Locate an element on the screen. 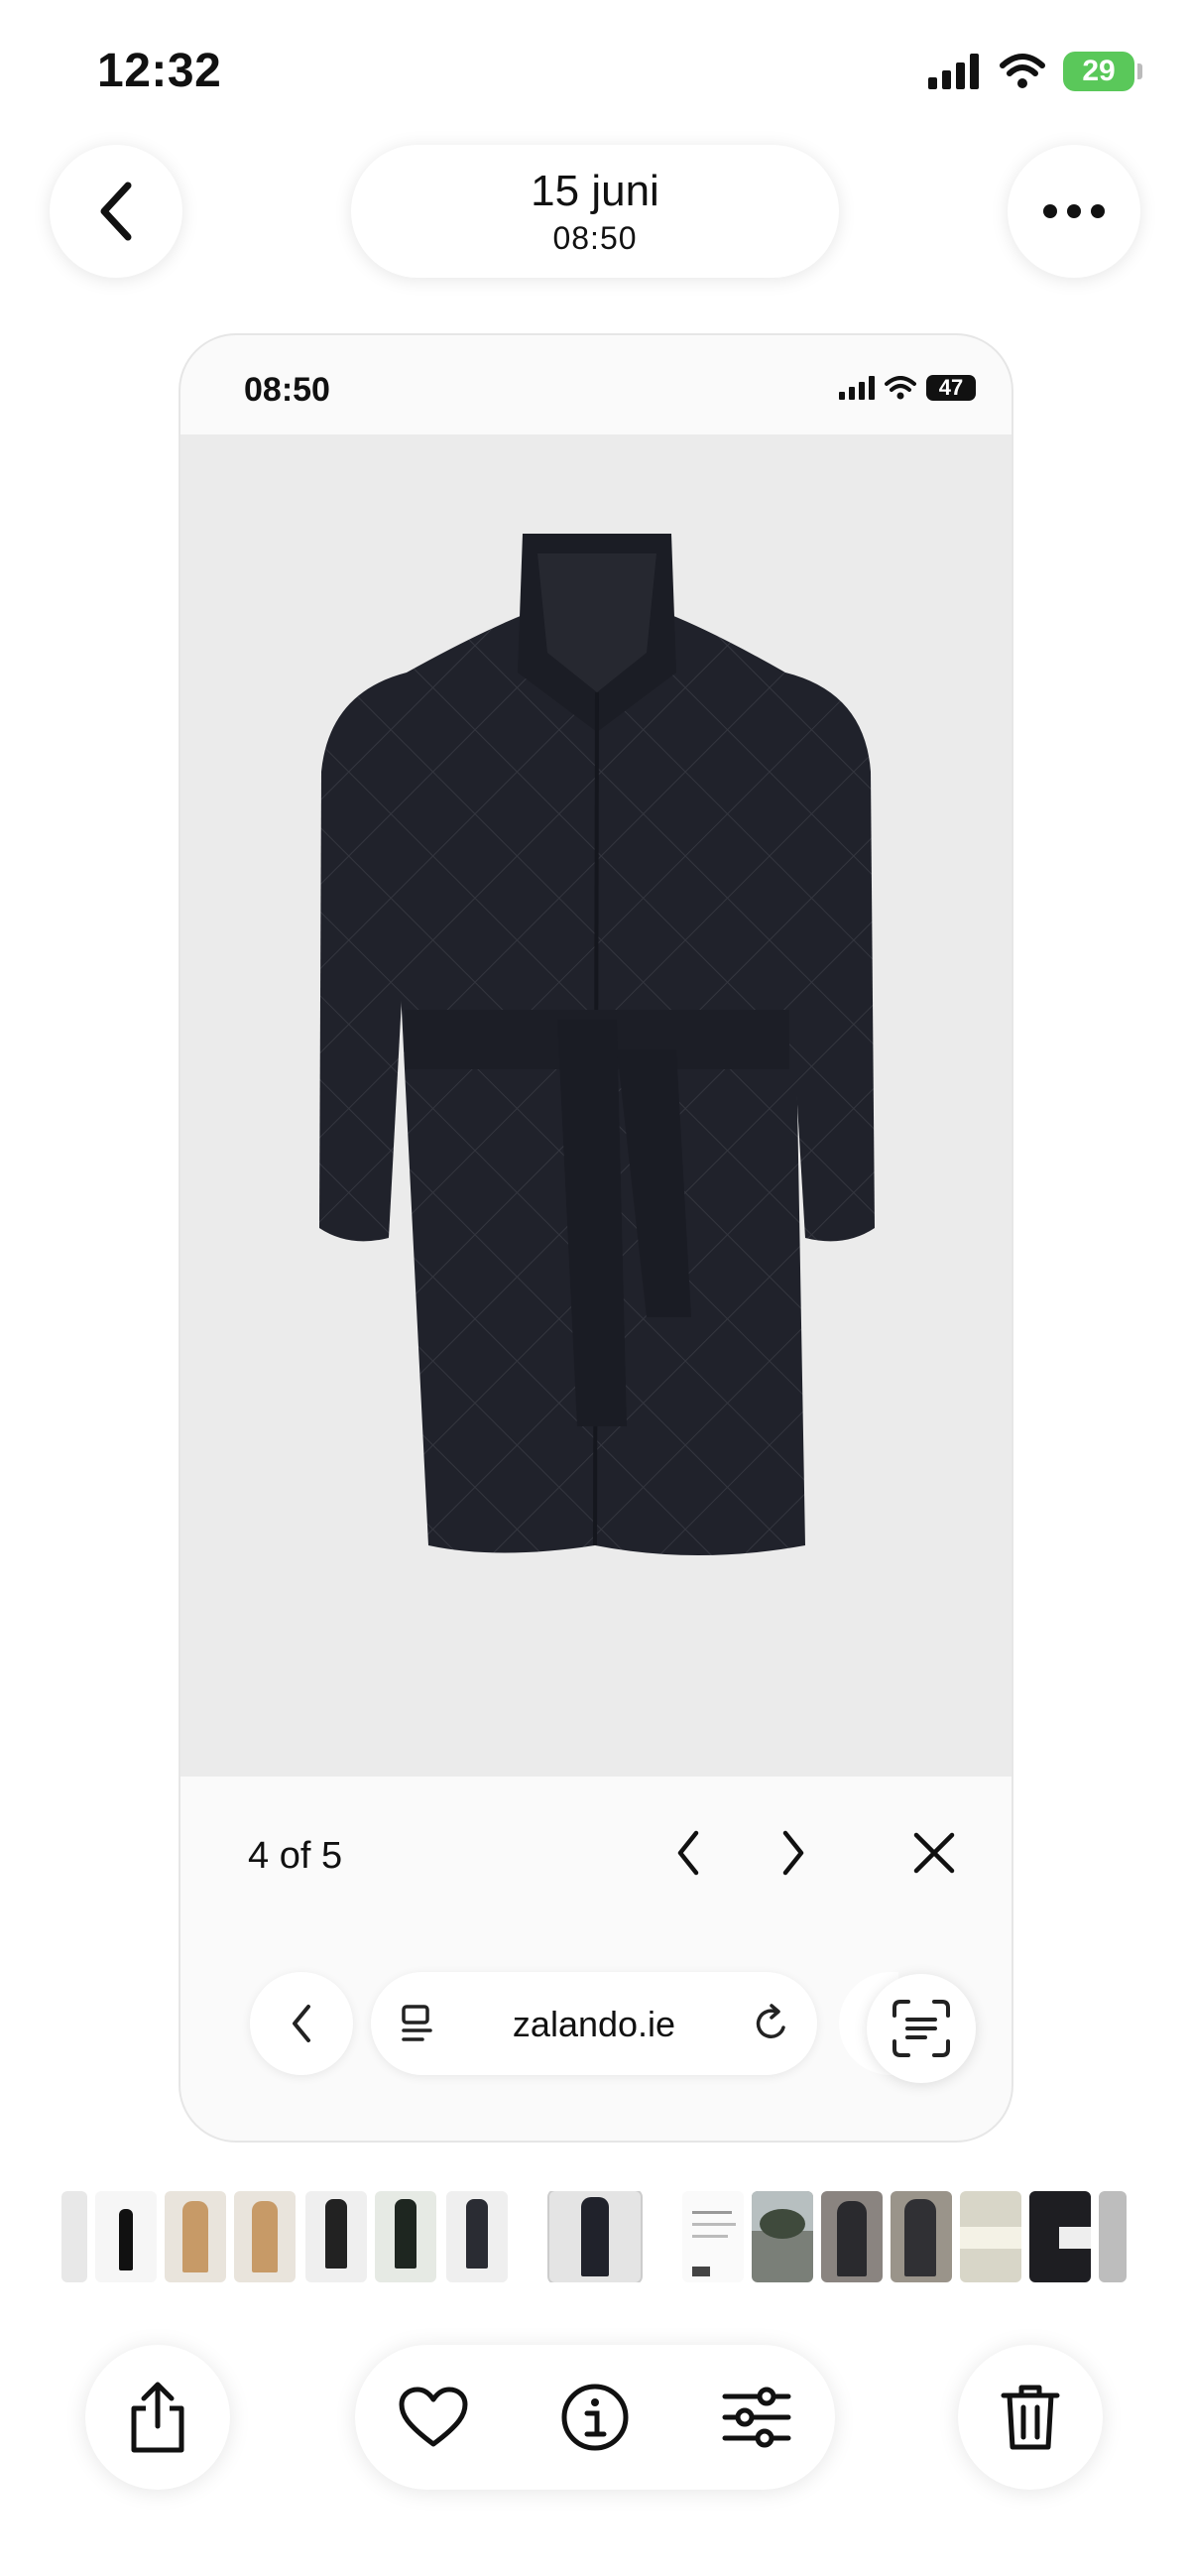 This screenshot has height=2576, width=1190. scan-text-icon is located at coordinates (921, 2028).